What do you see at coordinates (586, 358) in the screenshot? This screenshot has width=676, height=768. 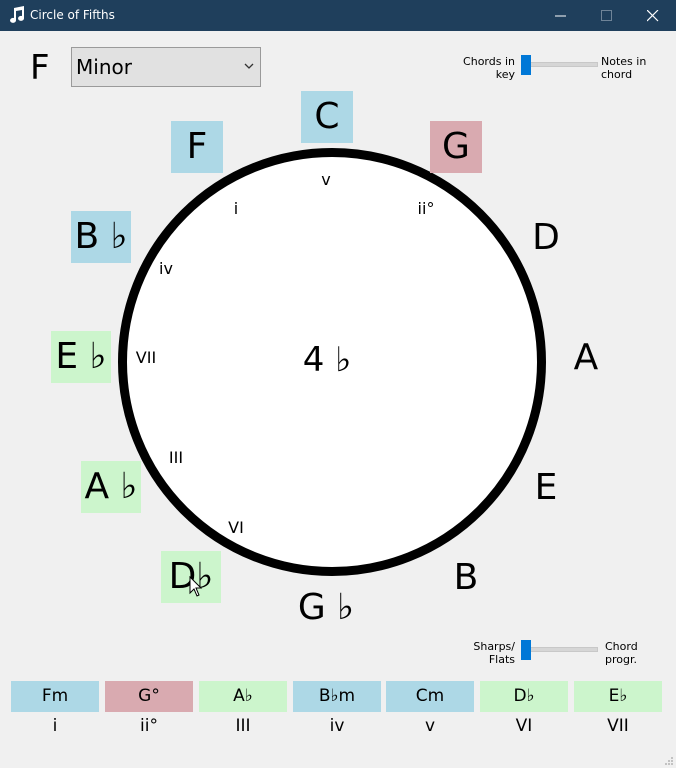 I see `note-a: A` at bounding box center [586, 358].